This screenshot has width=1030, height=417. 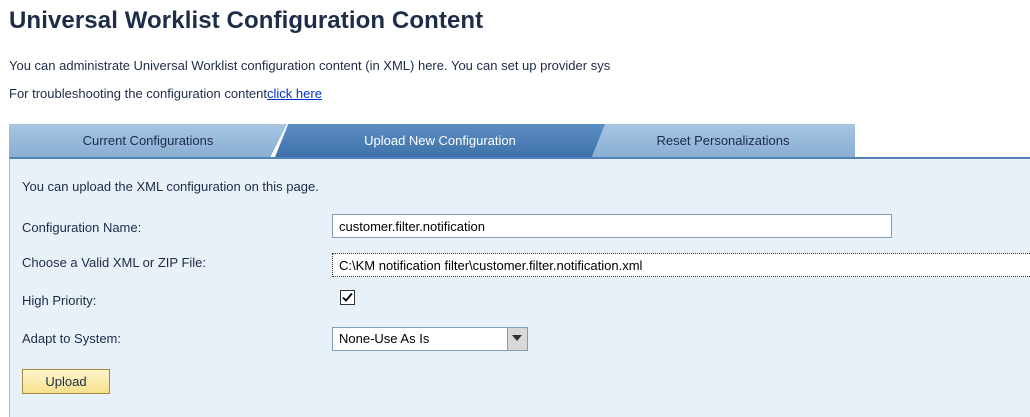 I want to click on page-title: Universal Worklist Configuration Content, so click(x=246, y=20).